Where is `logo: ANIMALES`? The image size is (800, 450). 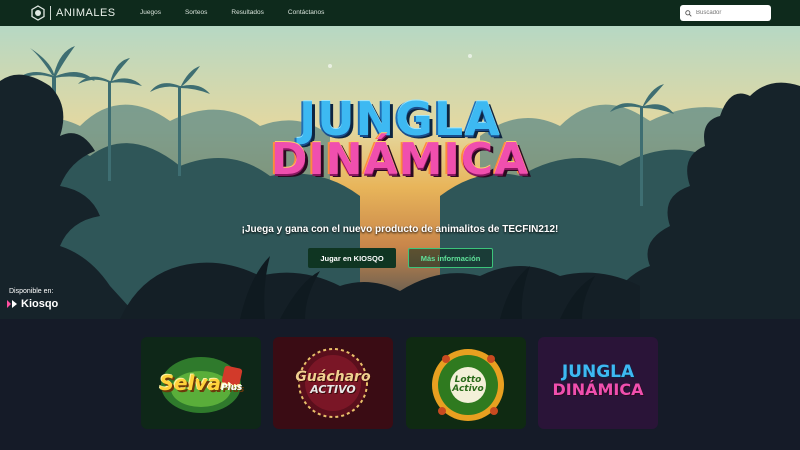
logo: ANIMALES is located at coordinates (73, 13).